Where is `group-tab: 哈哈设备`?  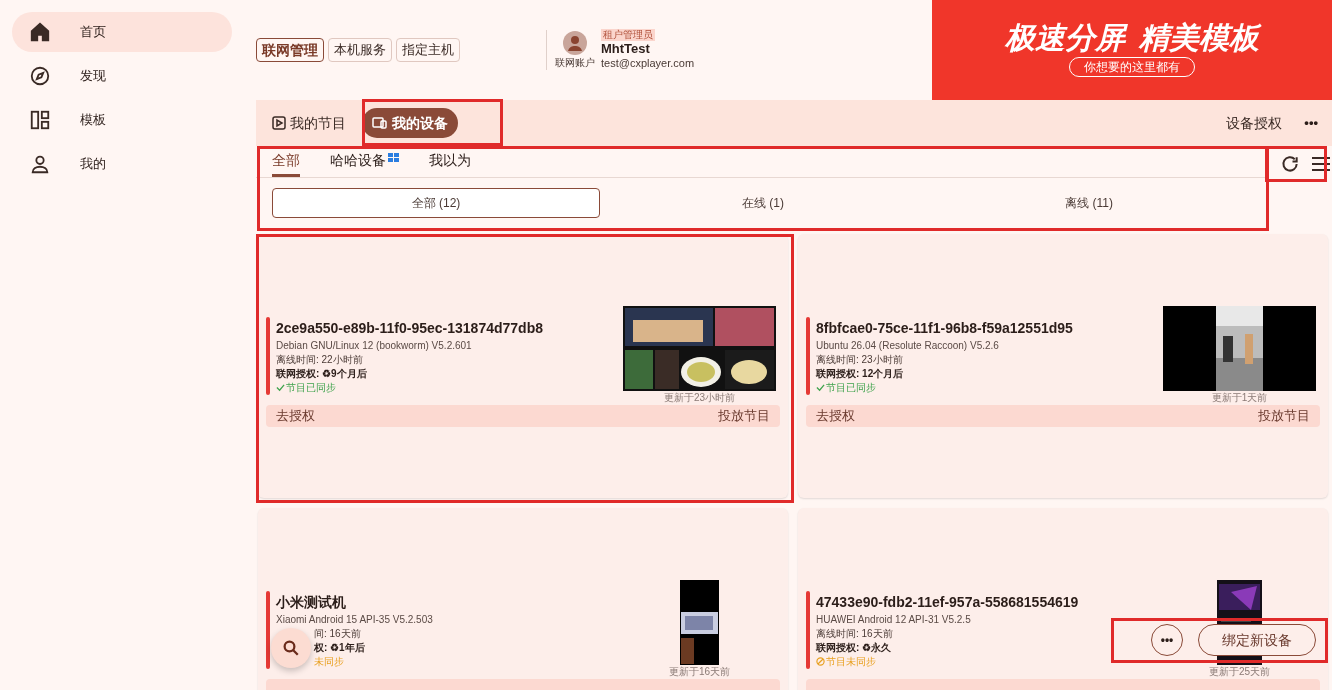
group-tab: 哈哈设备 is located at coordinates (364, 162).